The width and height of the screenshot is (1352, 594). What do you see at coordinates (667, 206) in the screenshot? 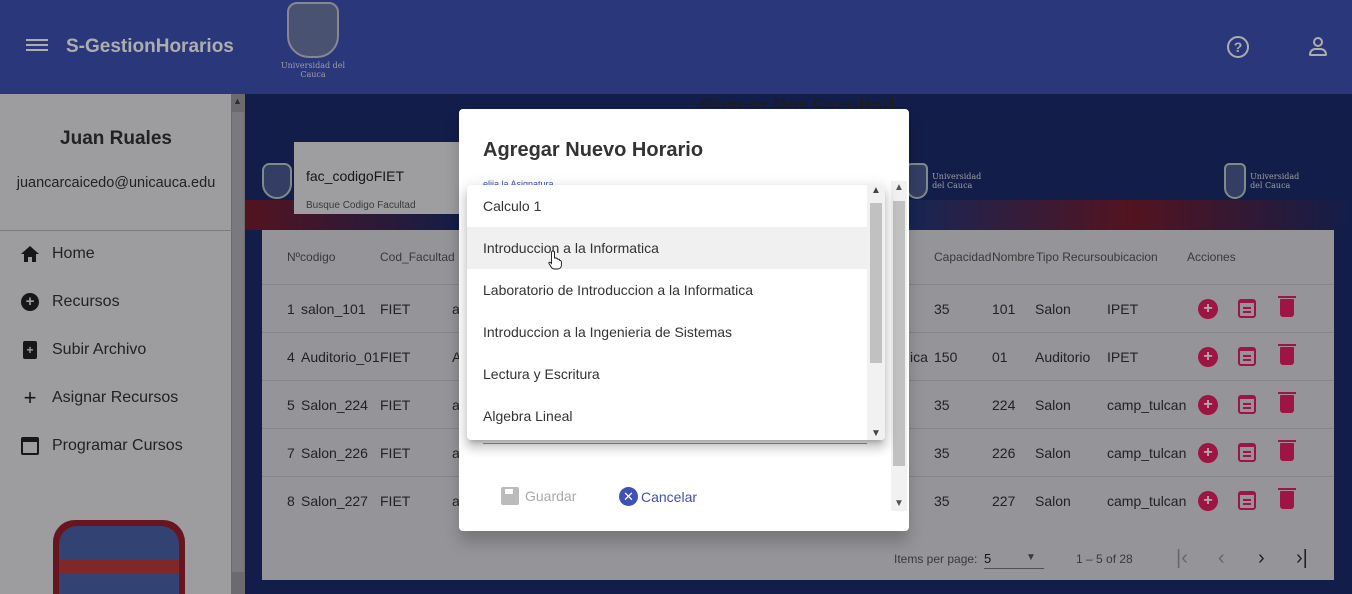
I see `dropdown-option: Calculo 1` at bounding box center [667, 206].